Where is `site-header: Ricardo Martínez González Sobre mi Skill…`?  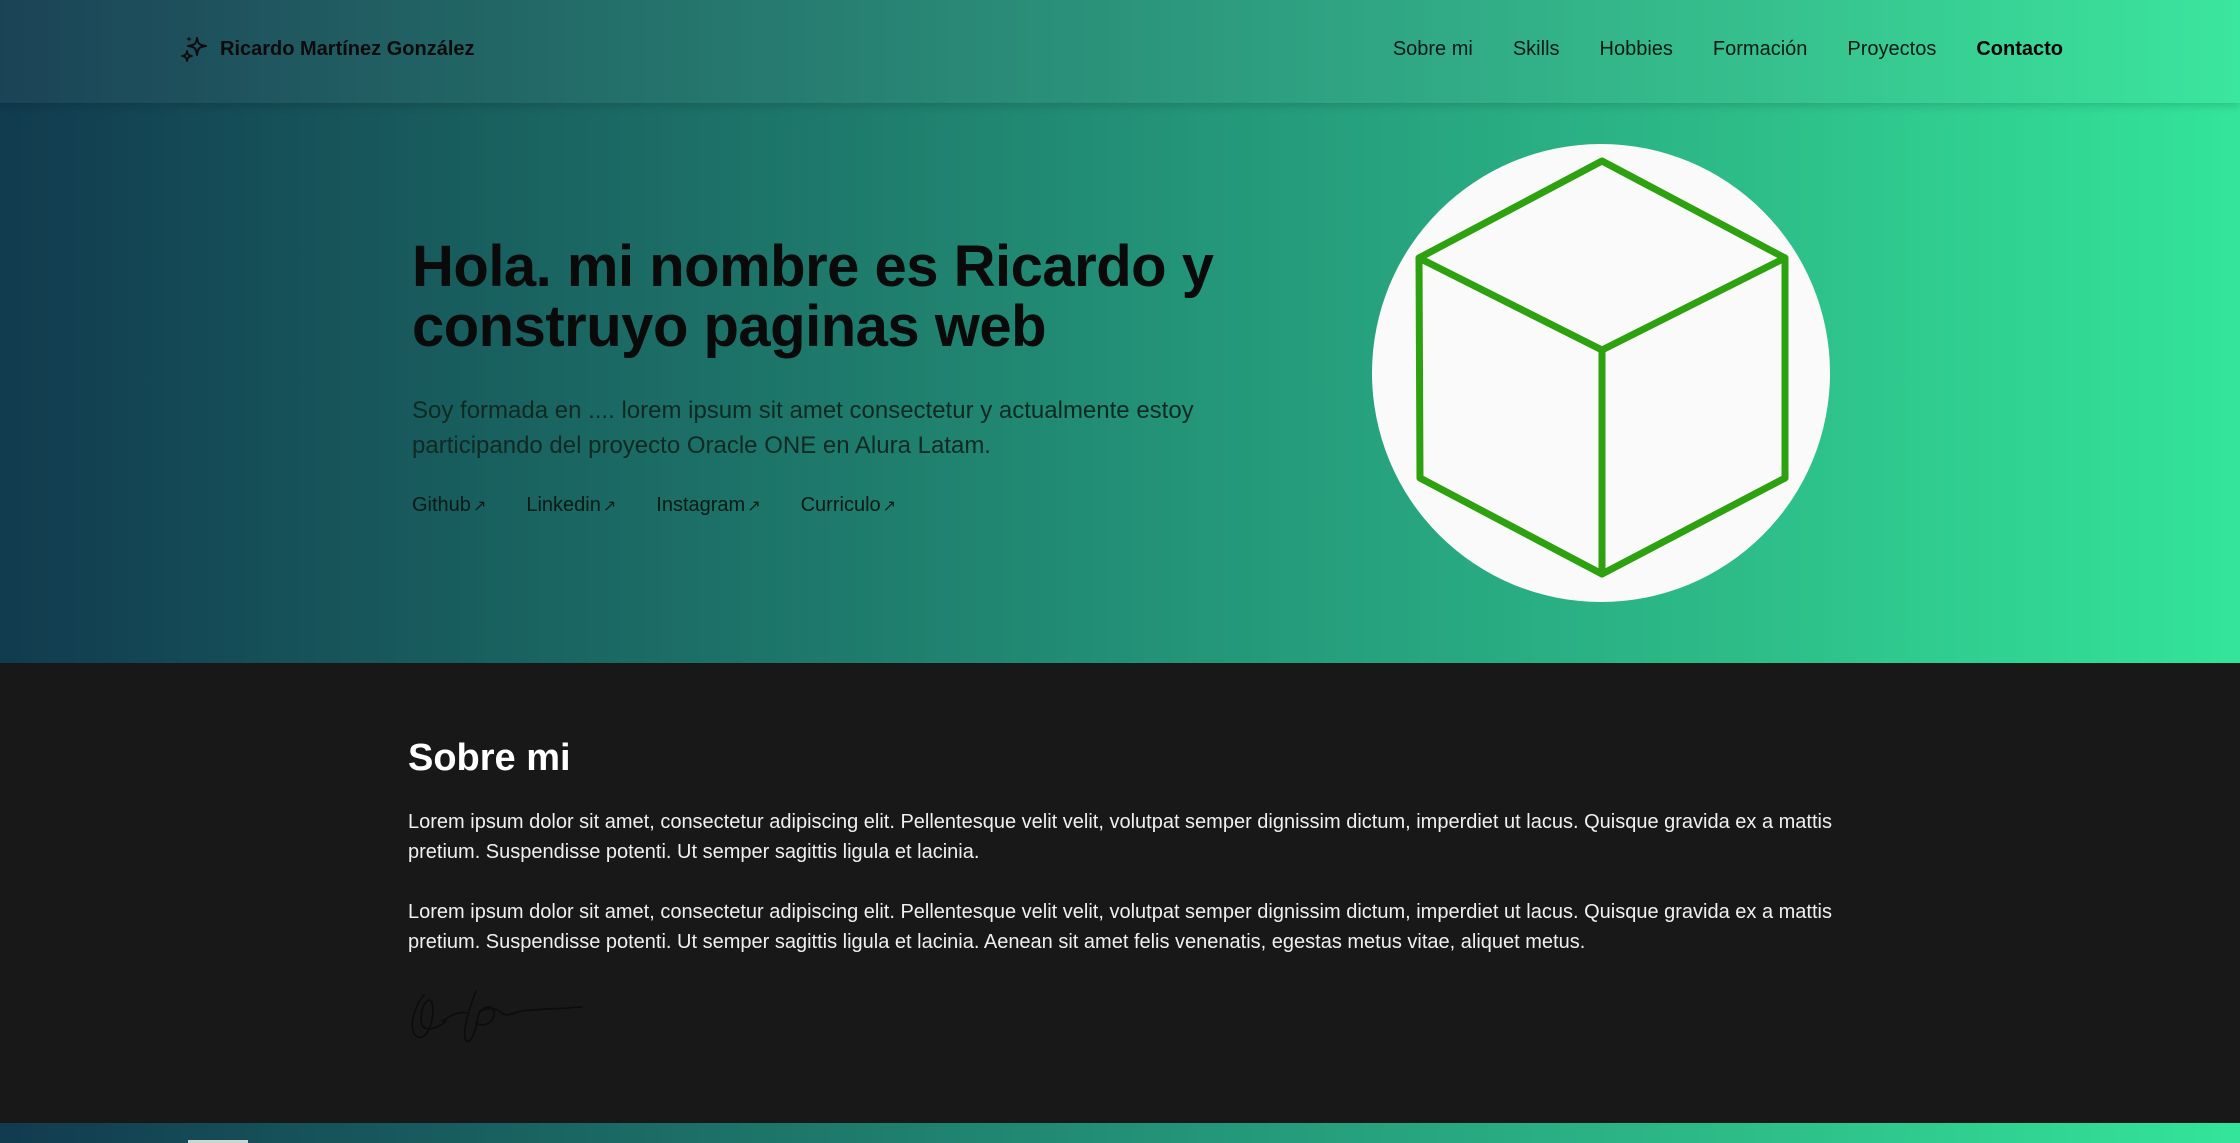
site-header: Ricardo Martínez González Sobre mi Skill… is located at coordinates (1120, 51).